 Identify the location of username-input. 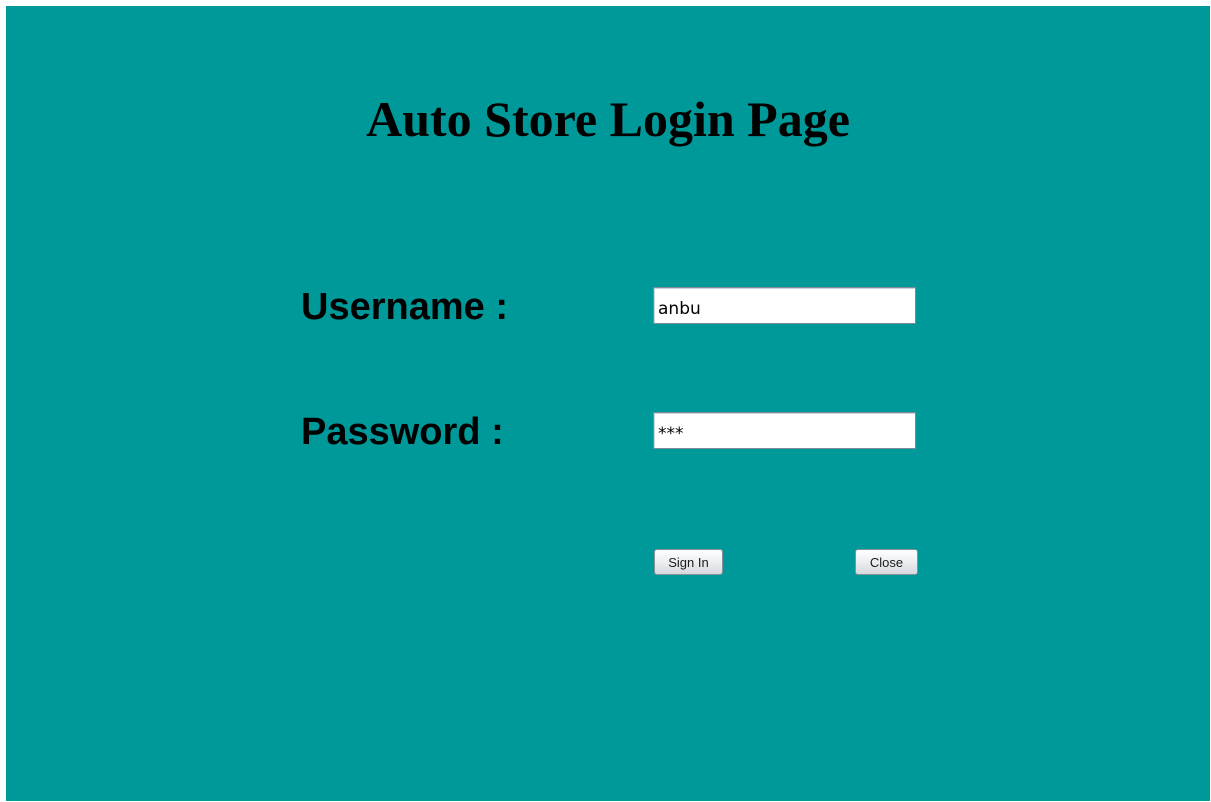
(784, 305).